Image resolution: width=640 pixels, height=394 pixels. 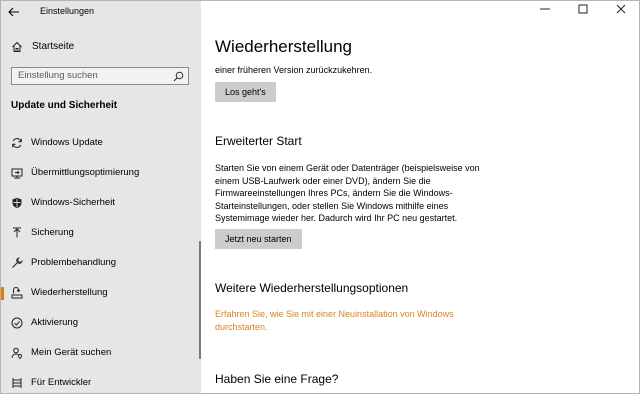 I want to click on reset-description: einer früheren Version zurückzukehren., so click(x=294, y=70).